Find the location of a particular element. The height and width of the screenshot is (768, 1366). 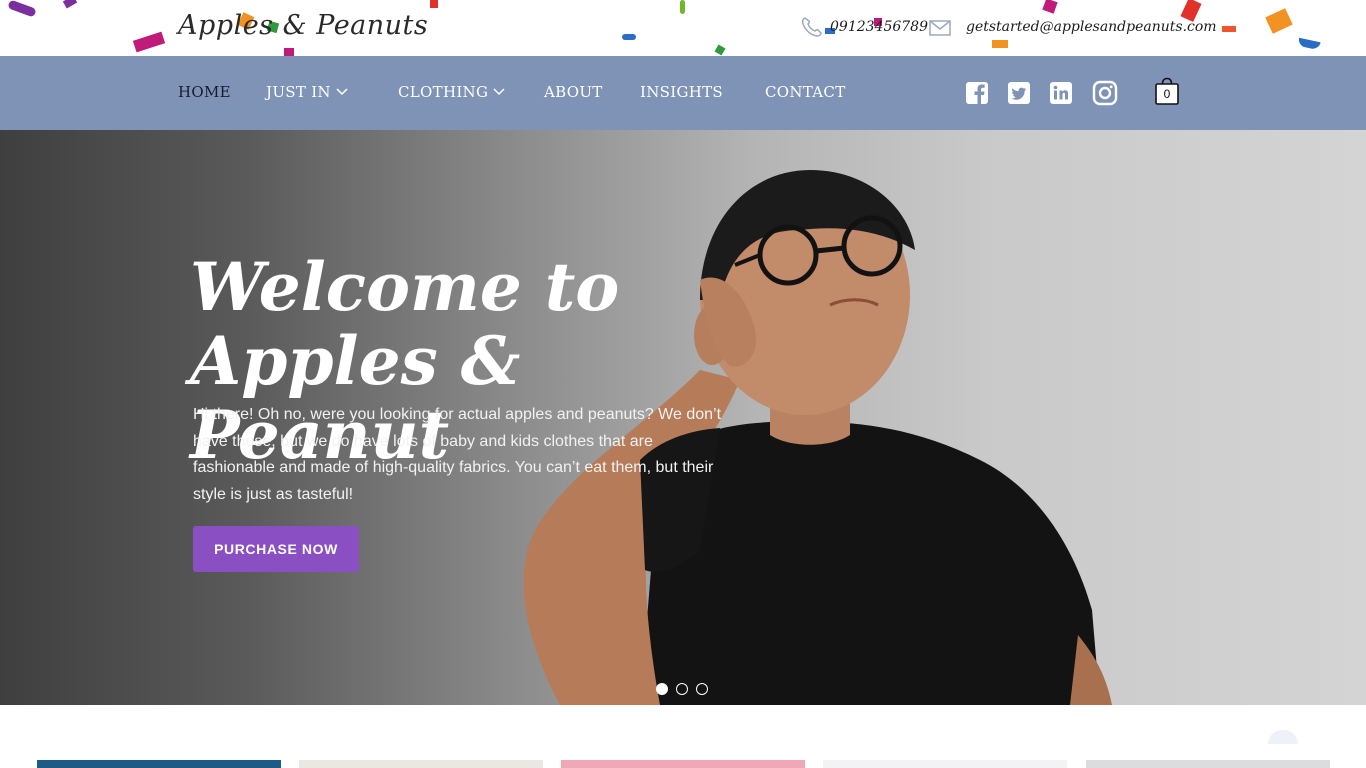

nav-insights-label: Insights is located at coordinates (681, 92).